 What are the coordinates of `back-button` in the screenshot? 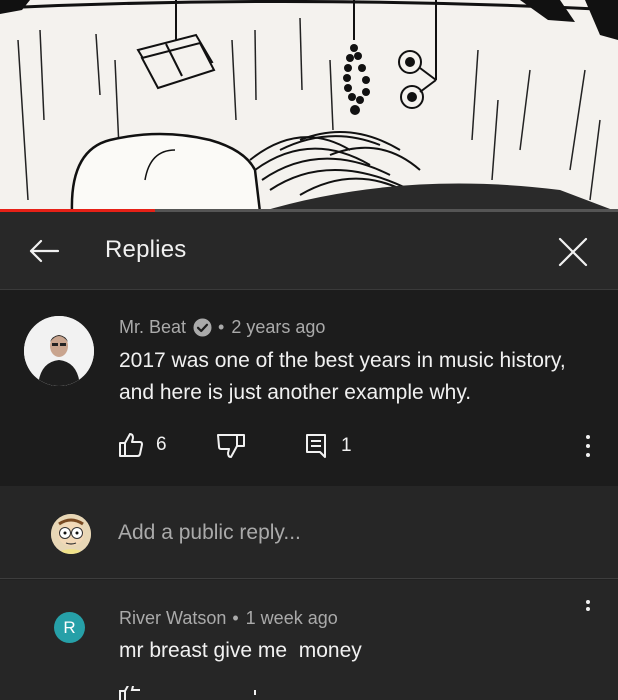 It's located at (44, 251).